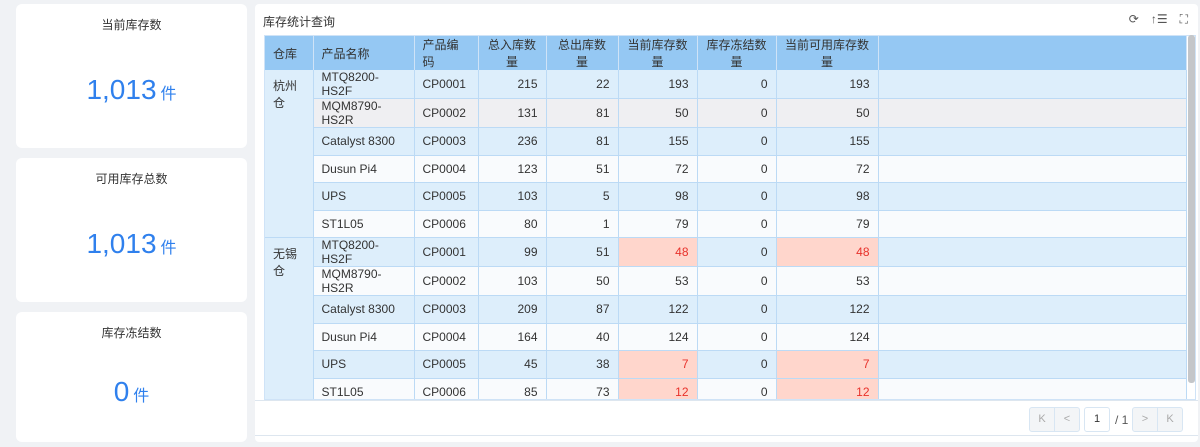  Describe the element at coordinates (364, 252) in the screenshot. I see `table-cell: MTQ8200-HS2F` at that location.